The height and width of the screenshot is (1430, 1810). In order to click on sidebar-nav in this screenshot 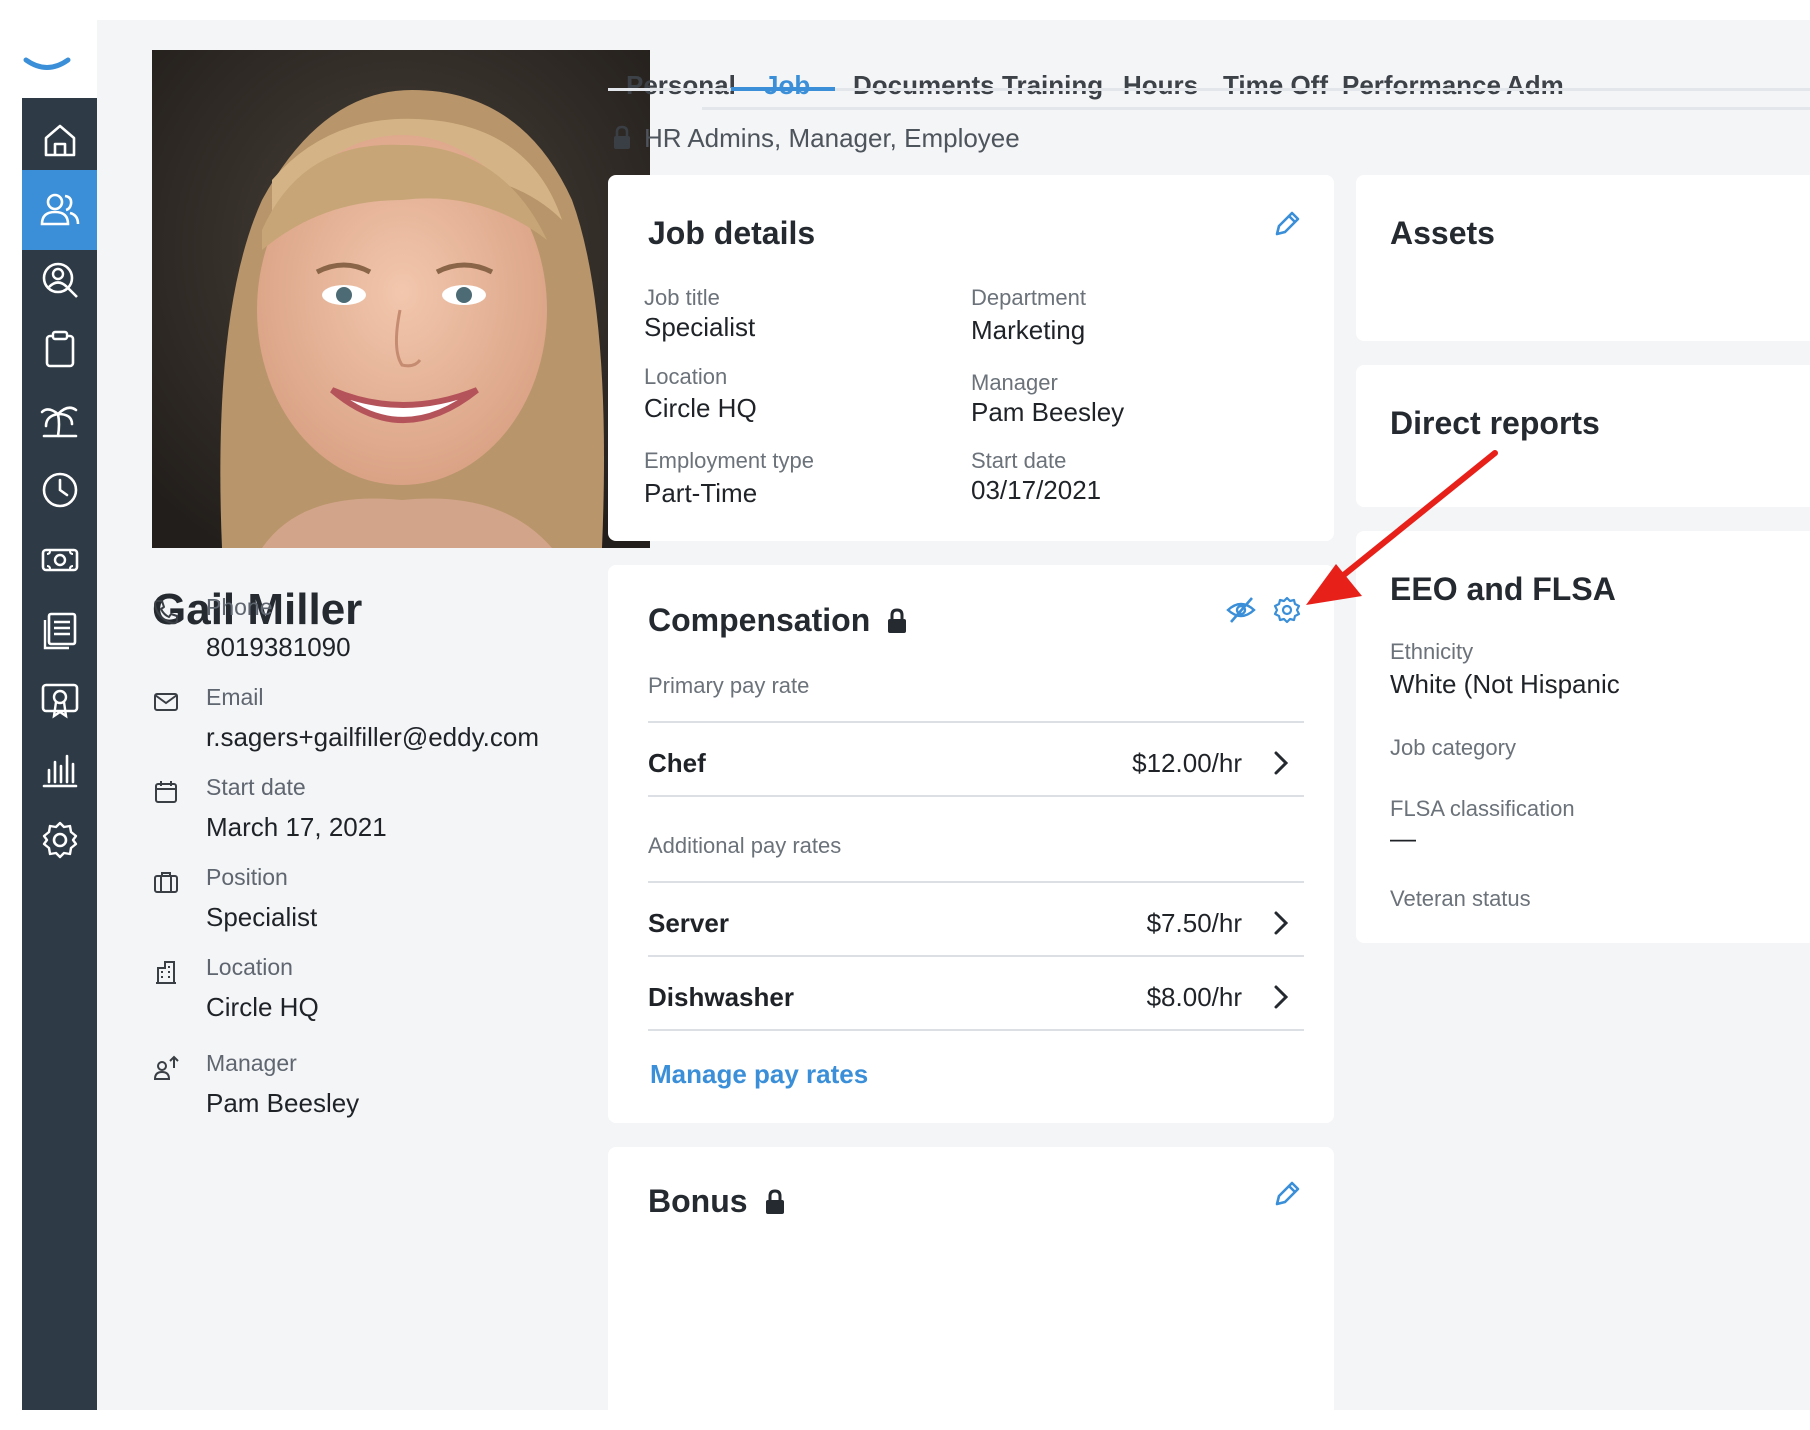, I will do `click(59, 754)`.